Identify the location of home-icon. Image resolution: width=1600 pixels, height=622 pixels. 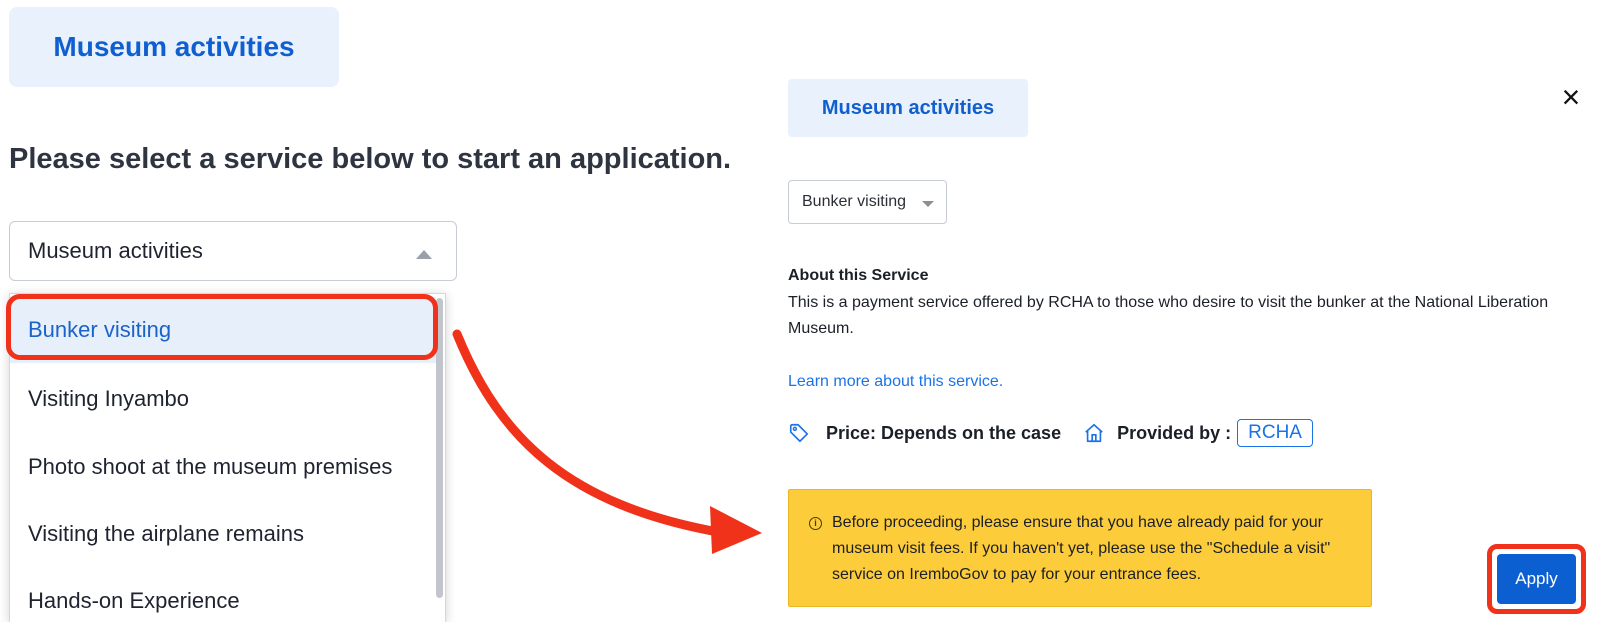
(1094, 433).